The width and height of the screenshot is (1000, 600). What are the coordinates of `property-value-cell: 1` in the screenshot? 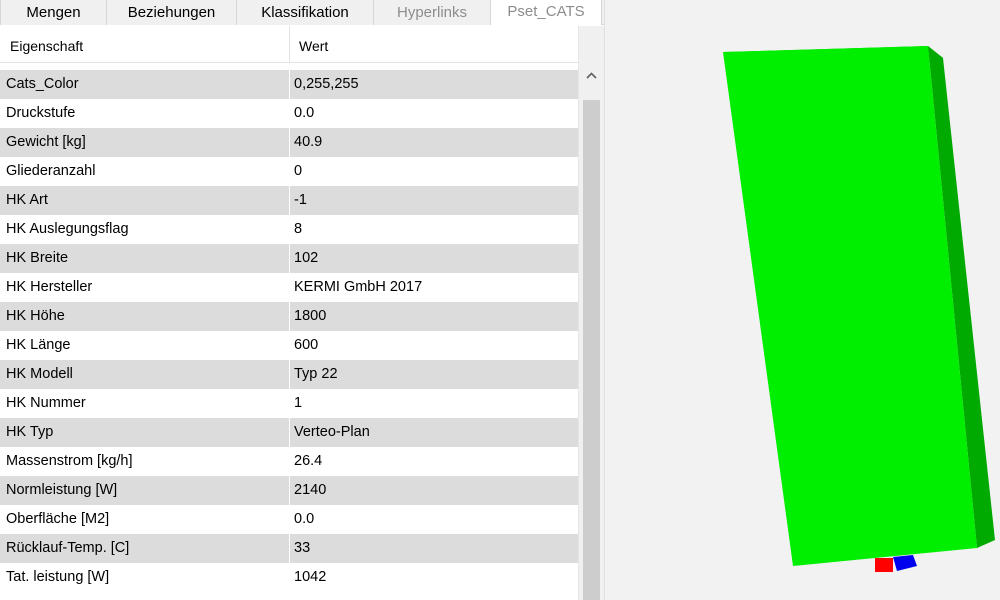 It's located at (434, 403).